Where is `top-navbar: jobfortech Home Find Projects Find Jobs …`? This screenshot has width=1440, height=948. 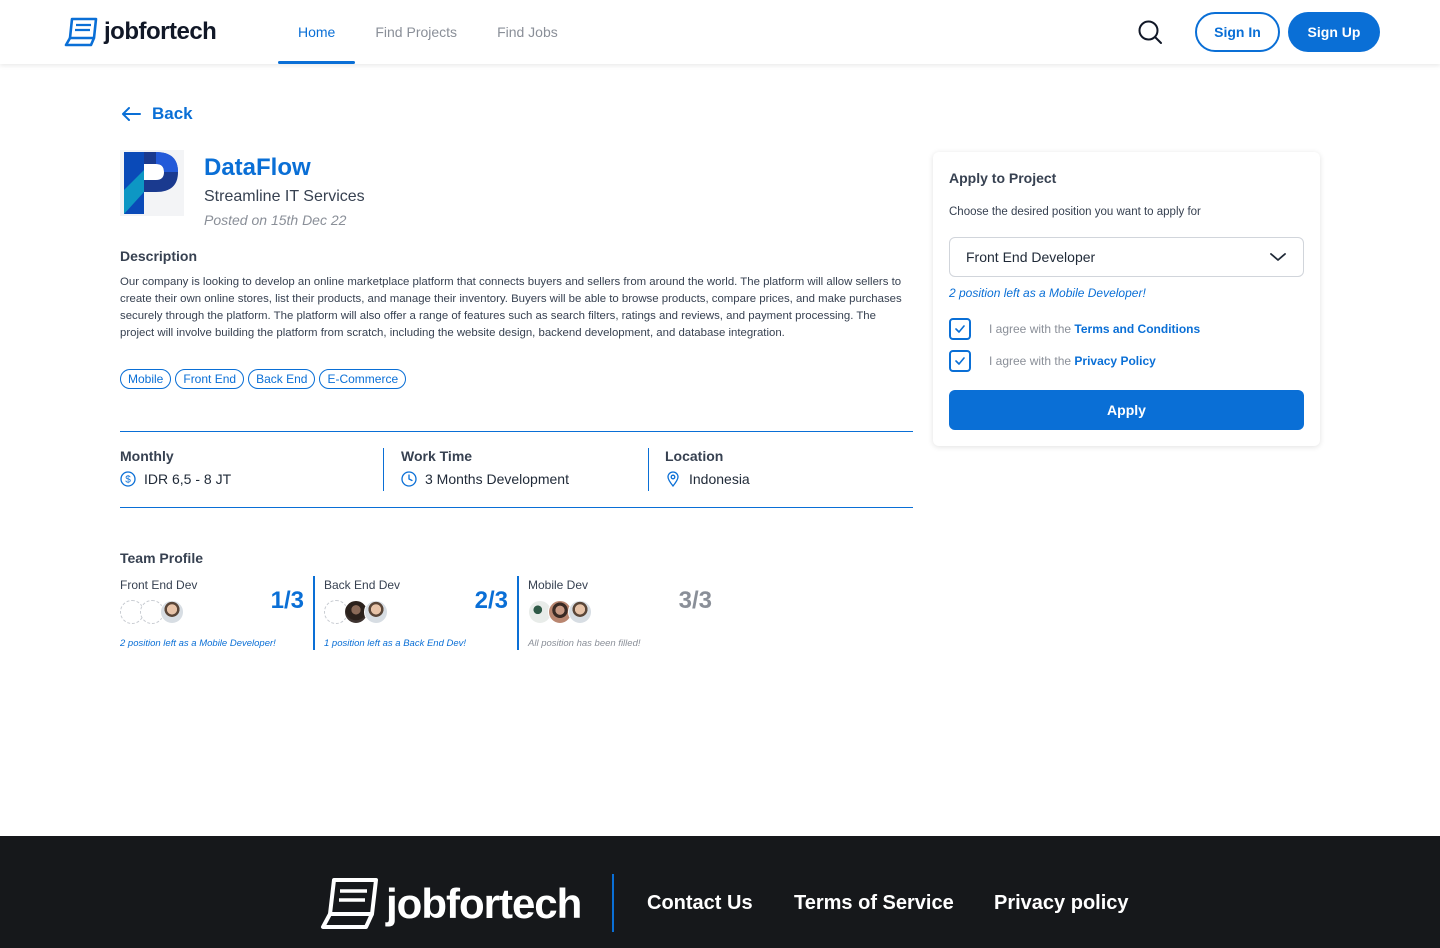 top-navbar: jobfortech Home Find Projects Find Jobs … is located at coordinates (720, 32).